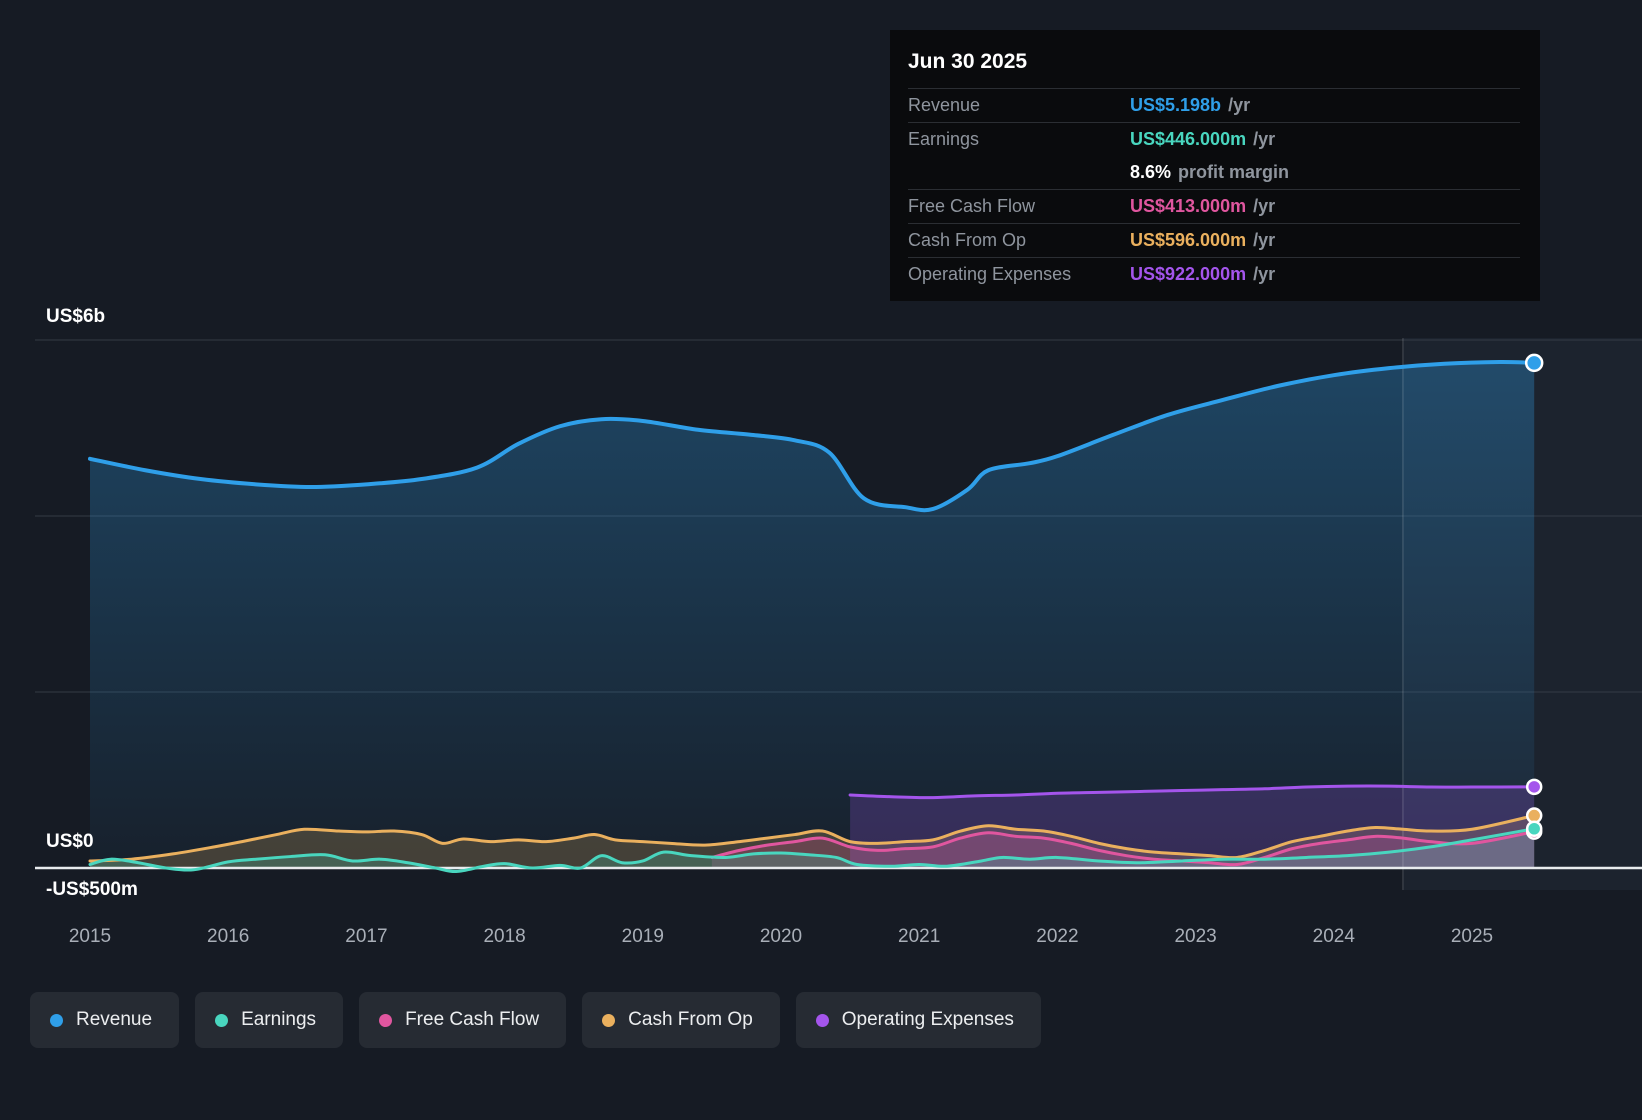  I want to click on legend-dot-cash-from-op, so click(609, 1020).